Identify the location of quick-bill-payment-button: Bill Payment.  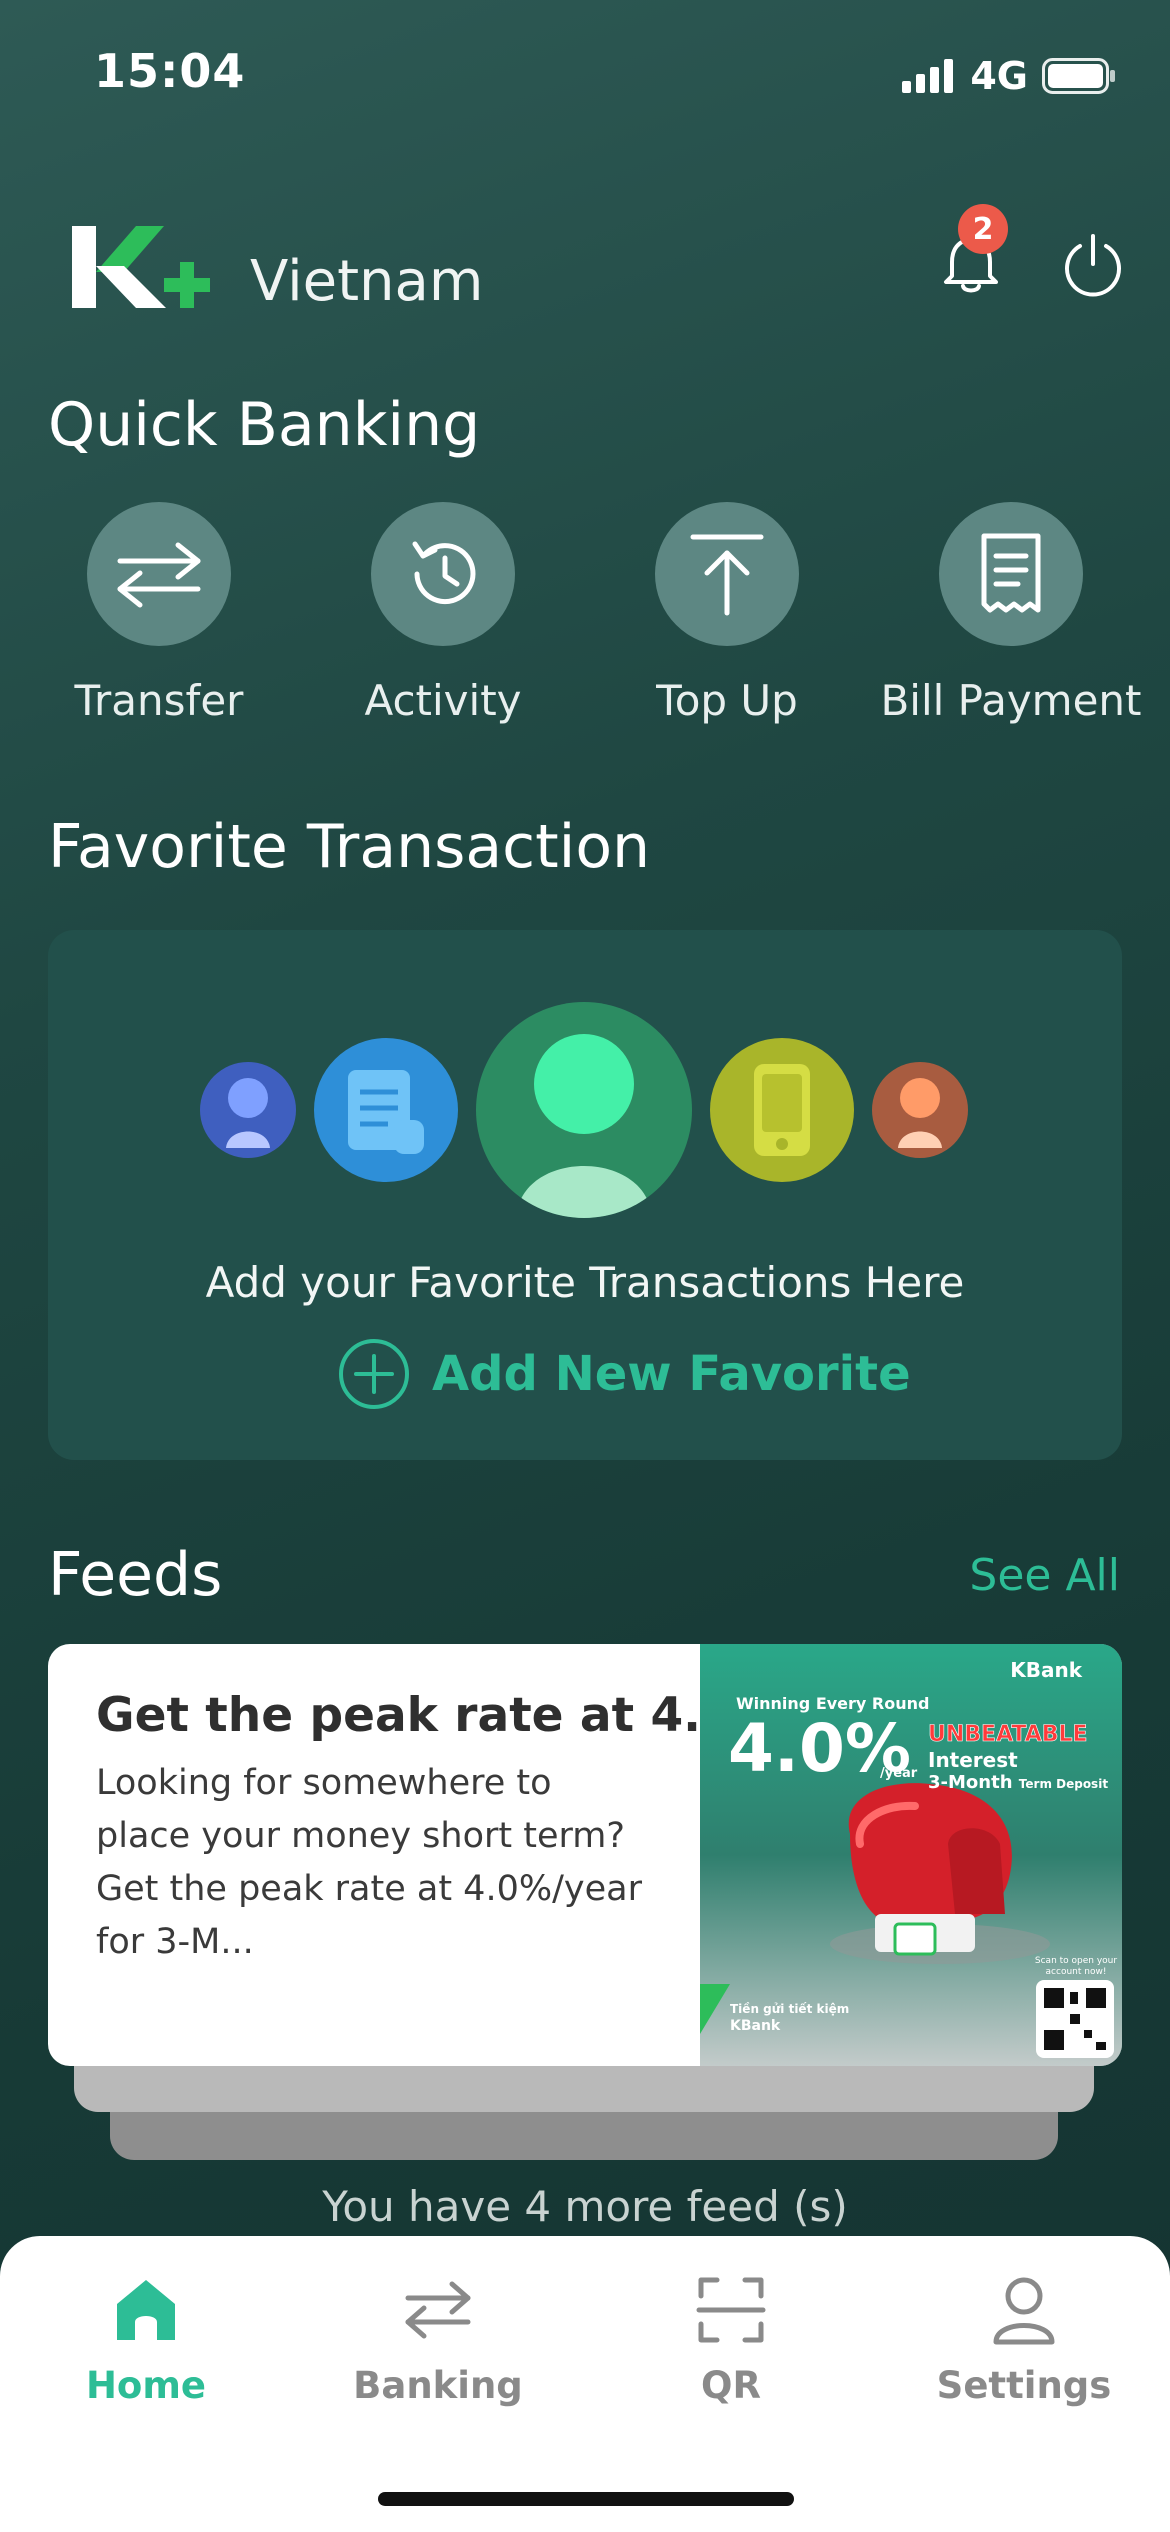
(1011, 613).